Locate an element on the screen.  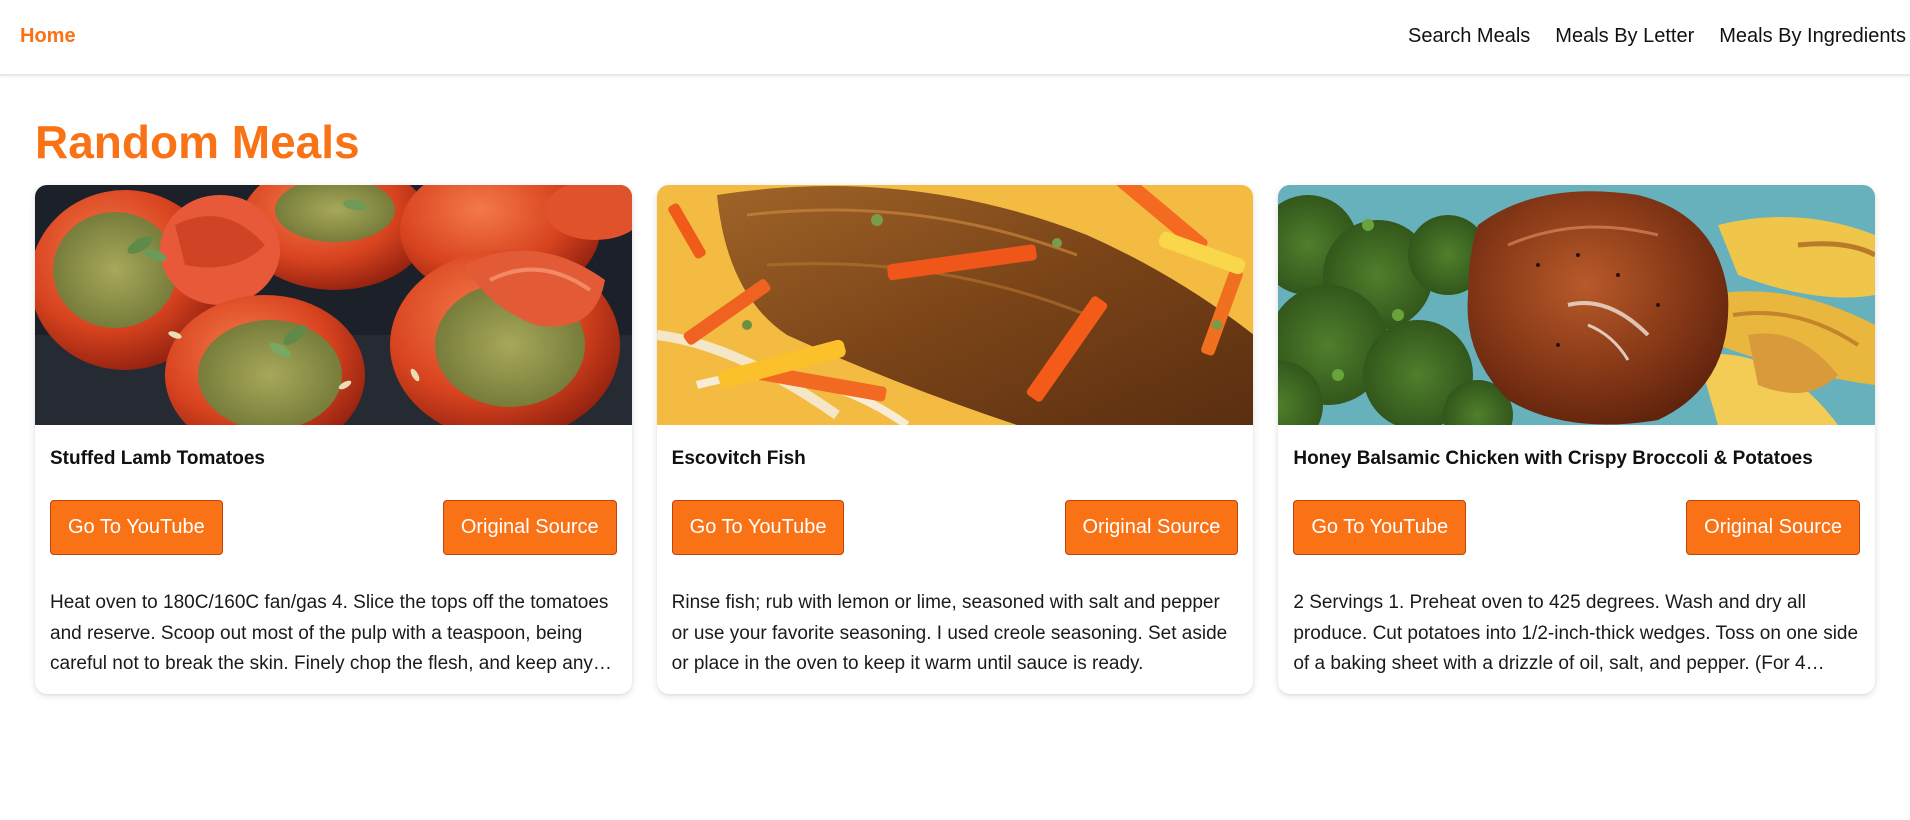
stuffed-tomatoes-image is located at coordinates (333, 305).